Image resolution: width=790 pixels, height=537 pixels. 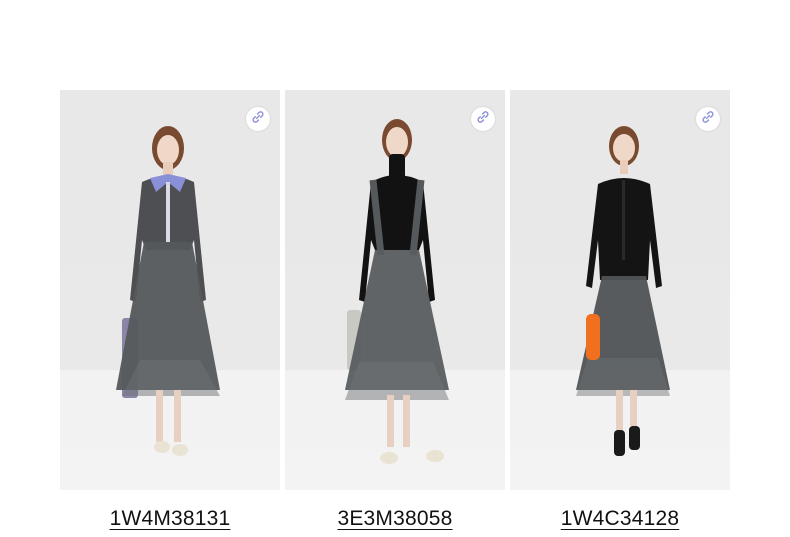 What do you see at coordinates (620, 519) in the screenshot?
I see `product-code-link: 1W4C34128` at bounding box center [620, 519].